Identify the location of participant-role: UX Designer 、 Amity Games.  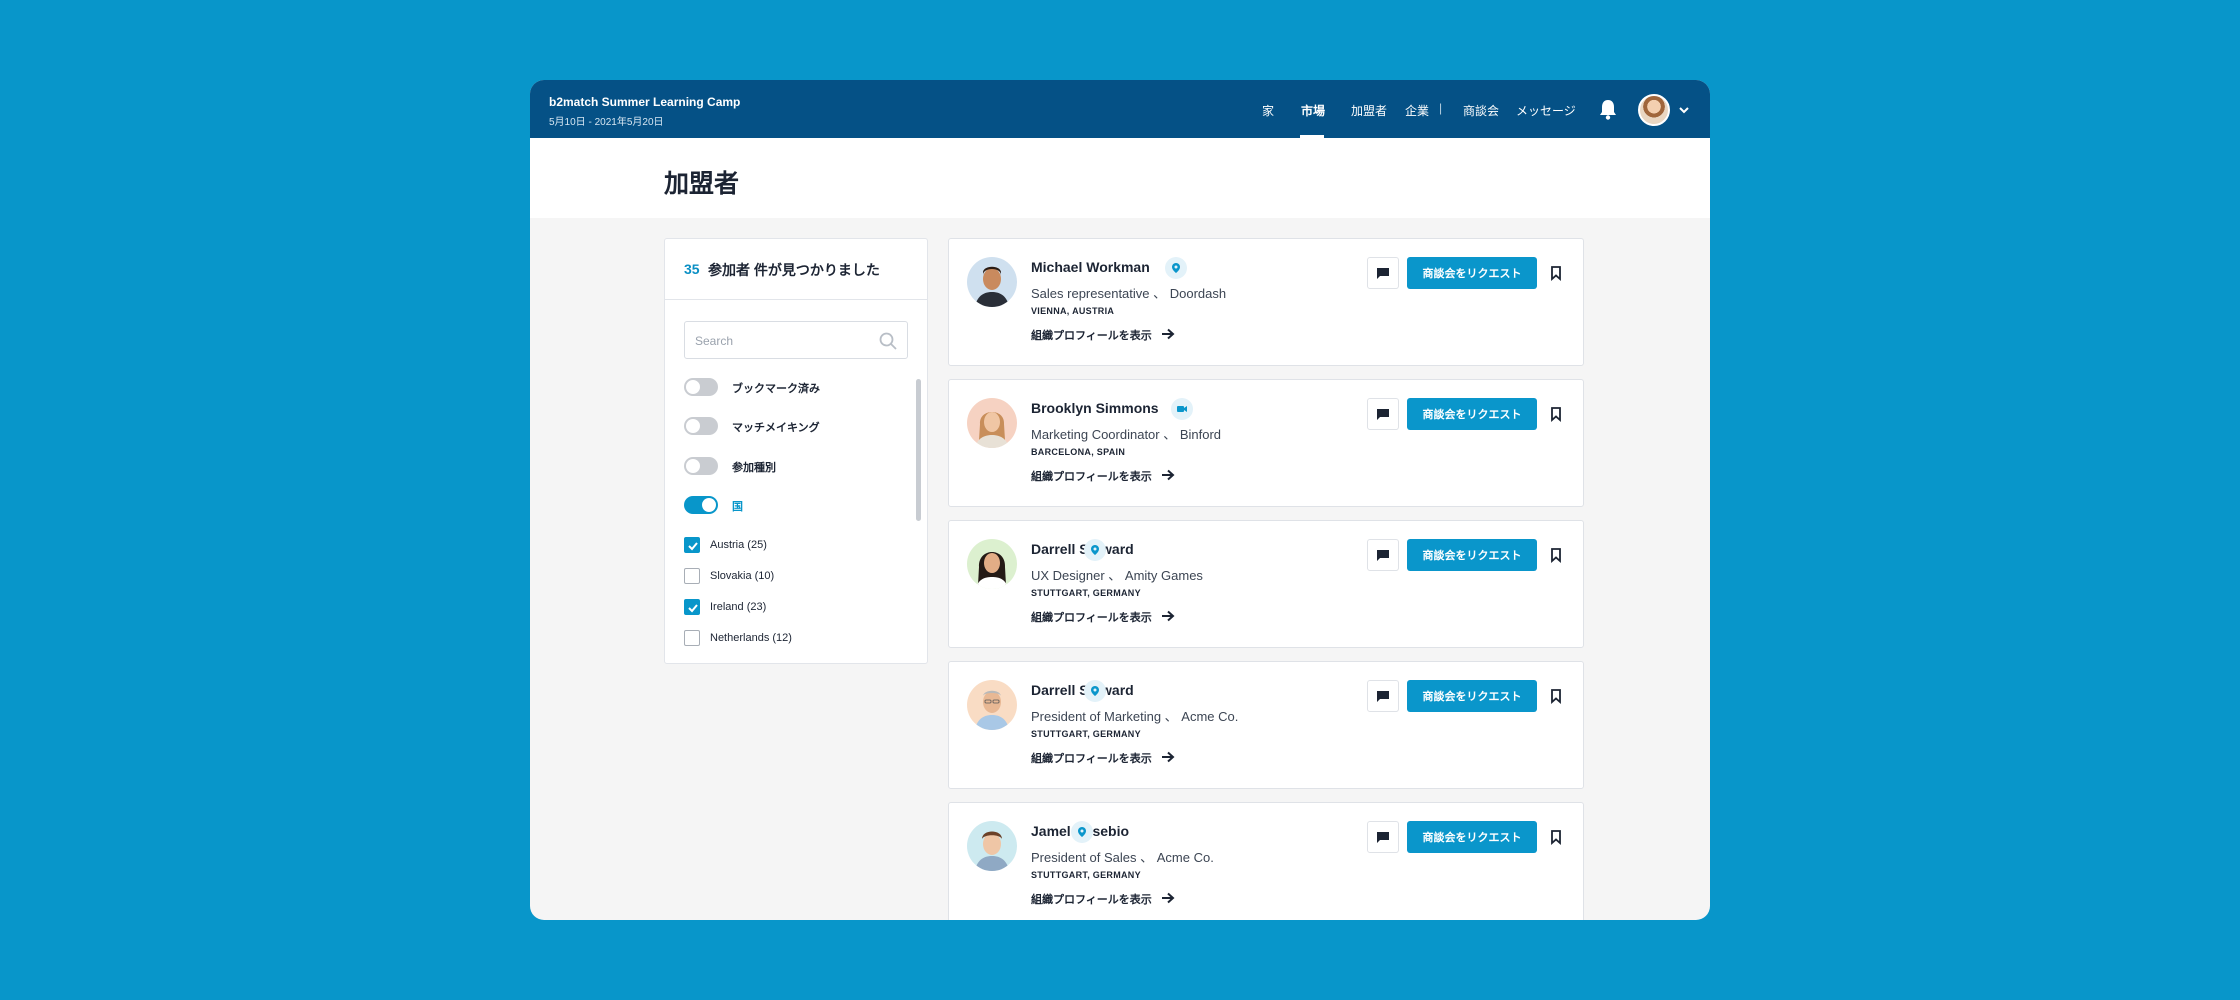
(1117, 575).